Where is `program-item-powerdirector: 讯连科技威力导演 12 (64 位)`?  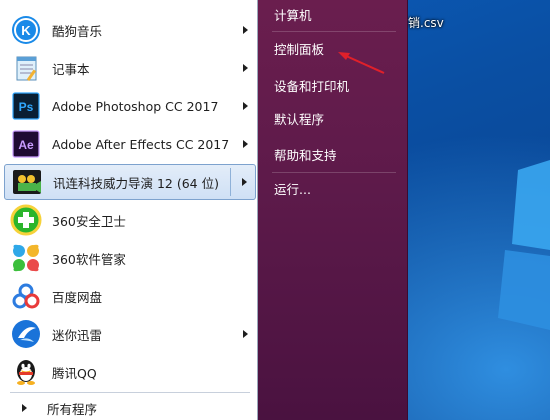
program-item-powerdirector: 讯连科技威力导演 12 (64 位) is located at coordinates (130, 182).